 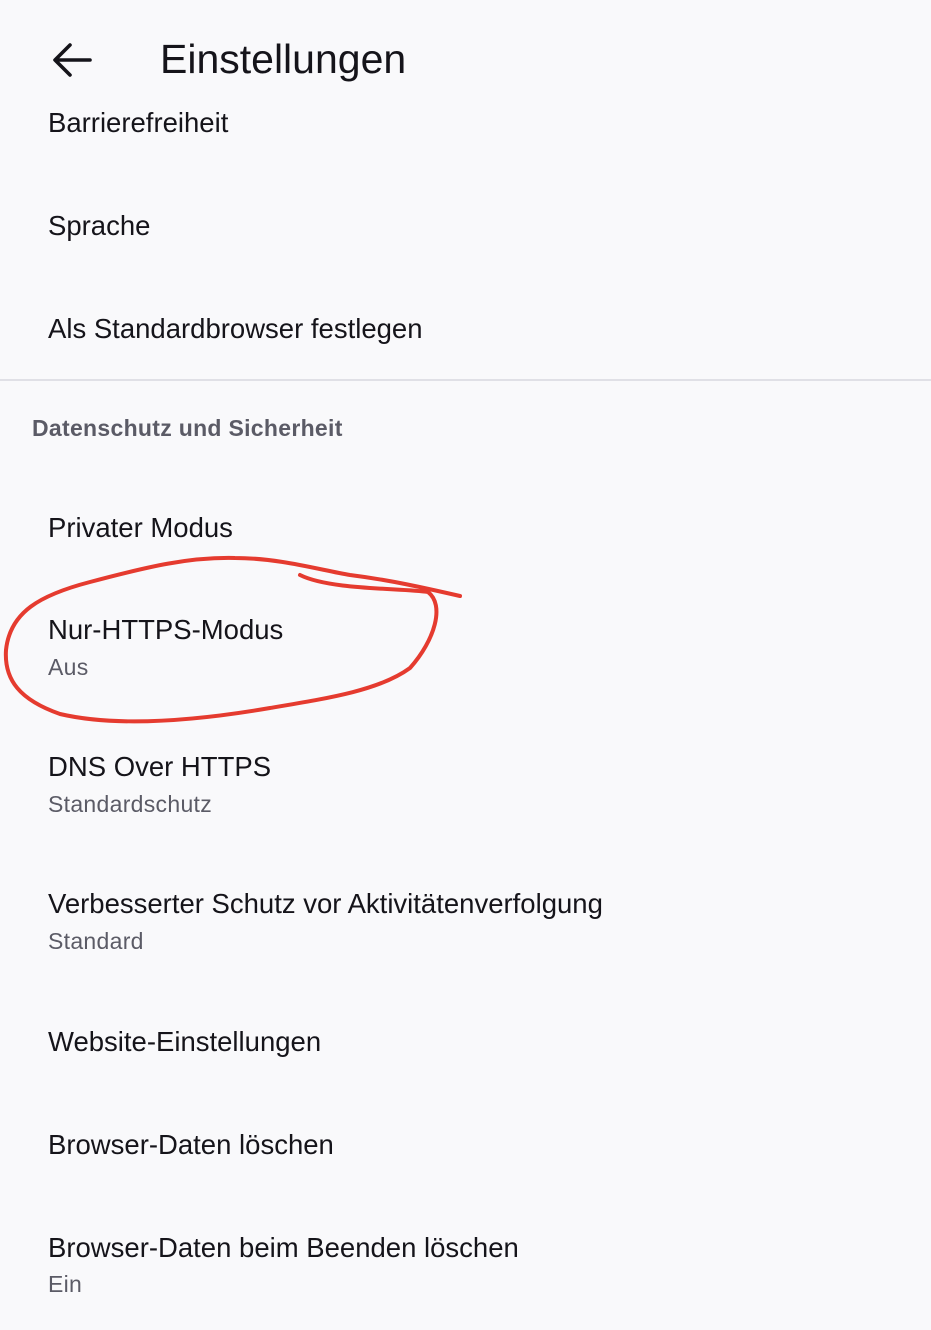 What do you see at coordinates (465, 1266) in the screenshot?
I see `setting-item-delete-data-on-quit: Browser-Daten beim Beenden löschen Ein` at bounding box center [465, 1266].